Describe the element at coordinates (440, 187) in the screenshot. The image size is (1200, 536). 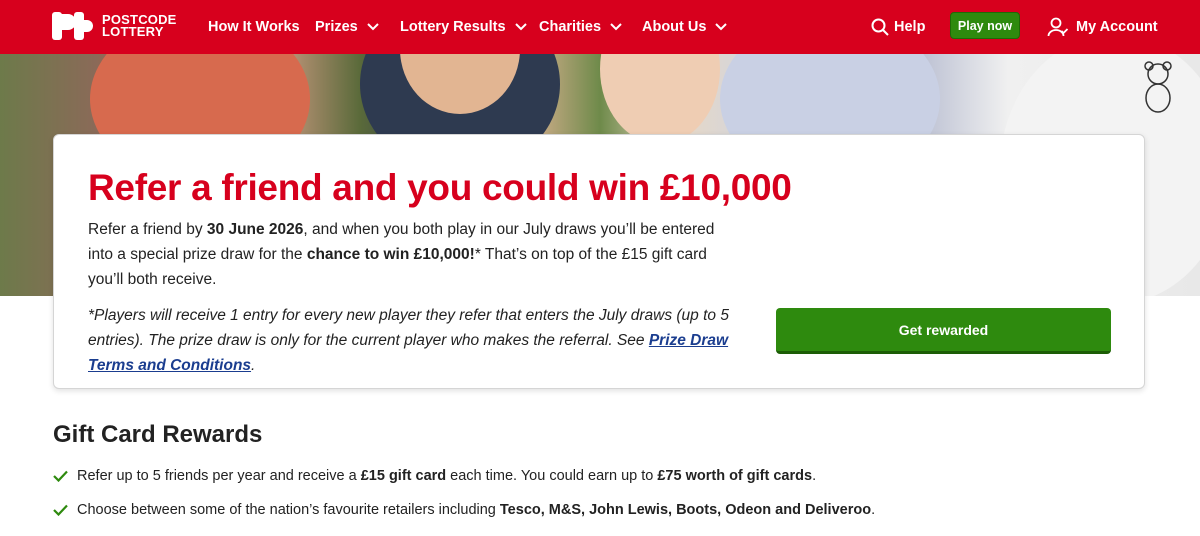
I see `promo-title: Refer a friend and you could win £10,000` at that location.